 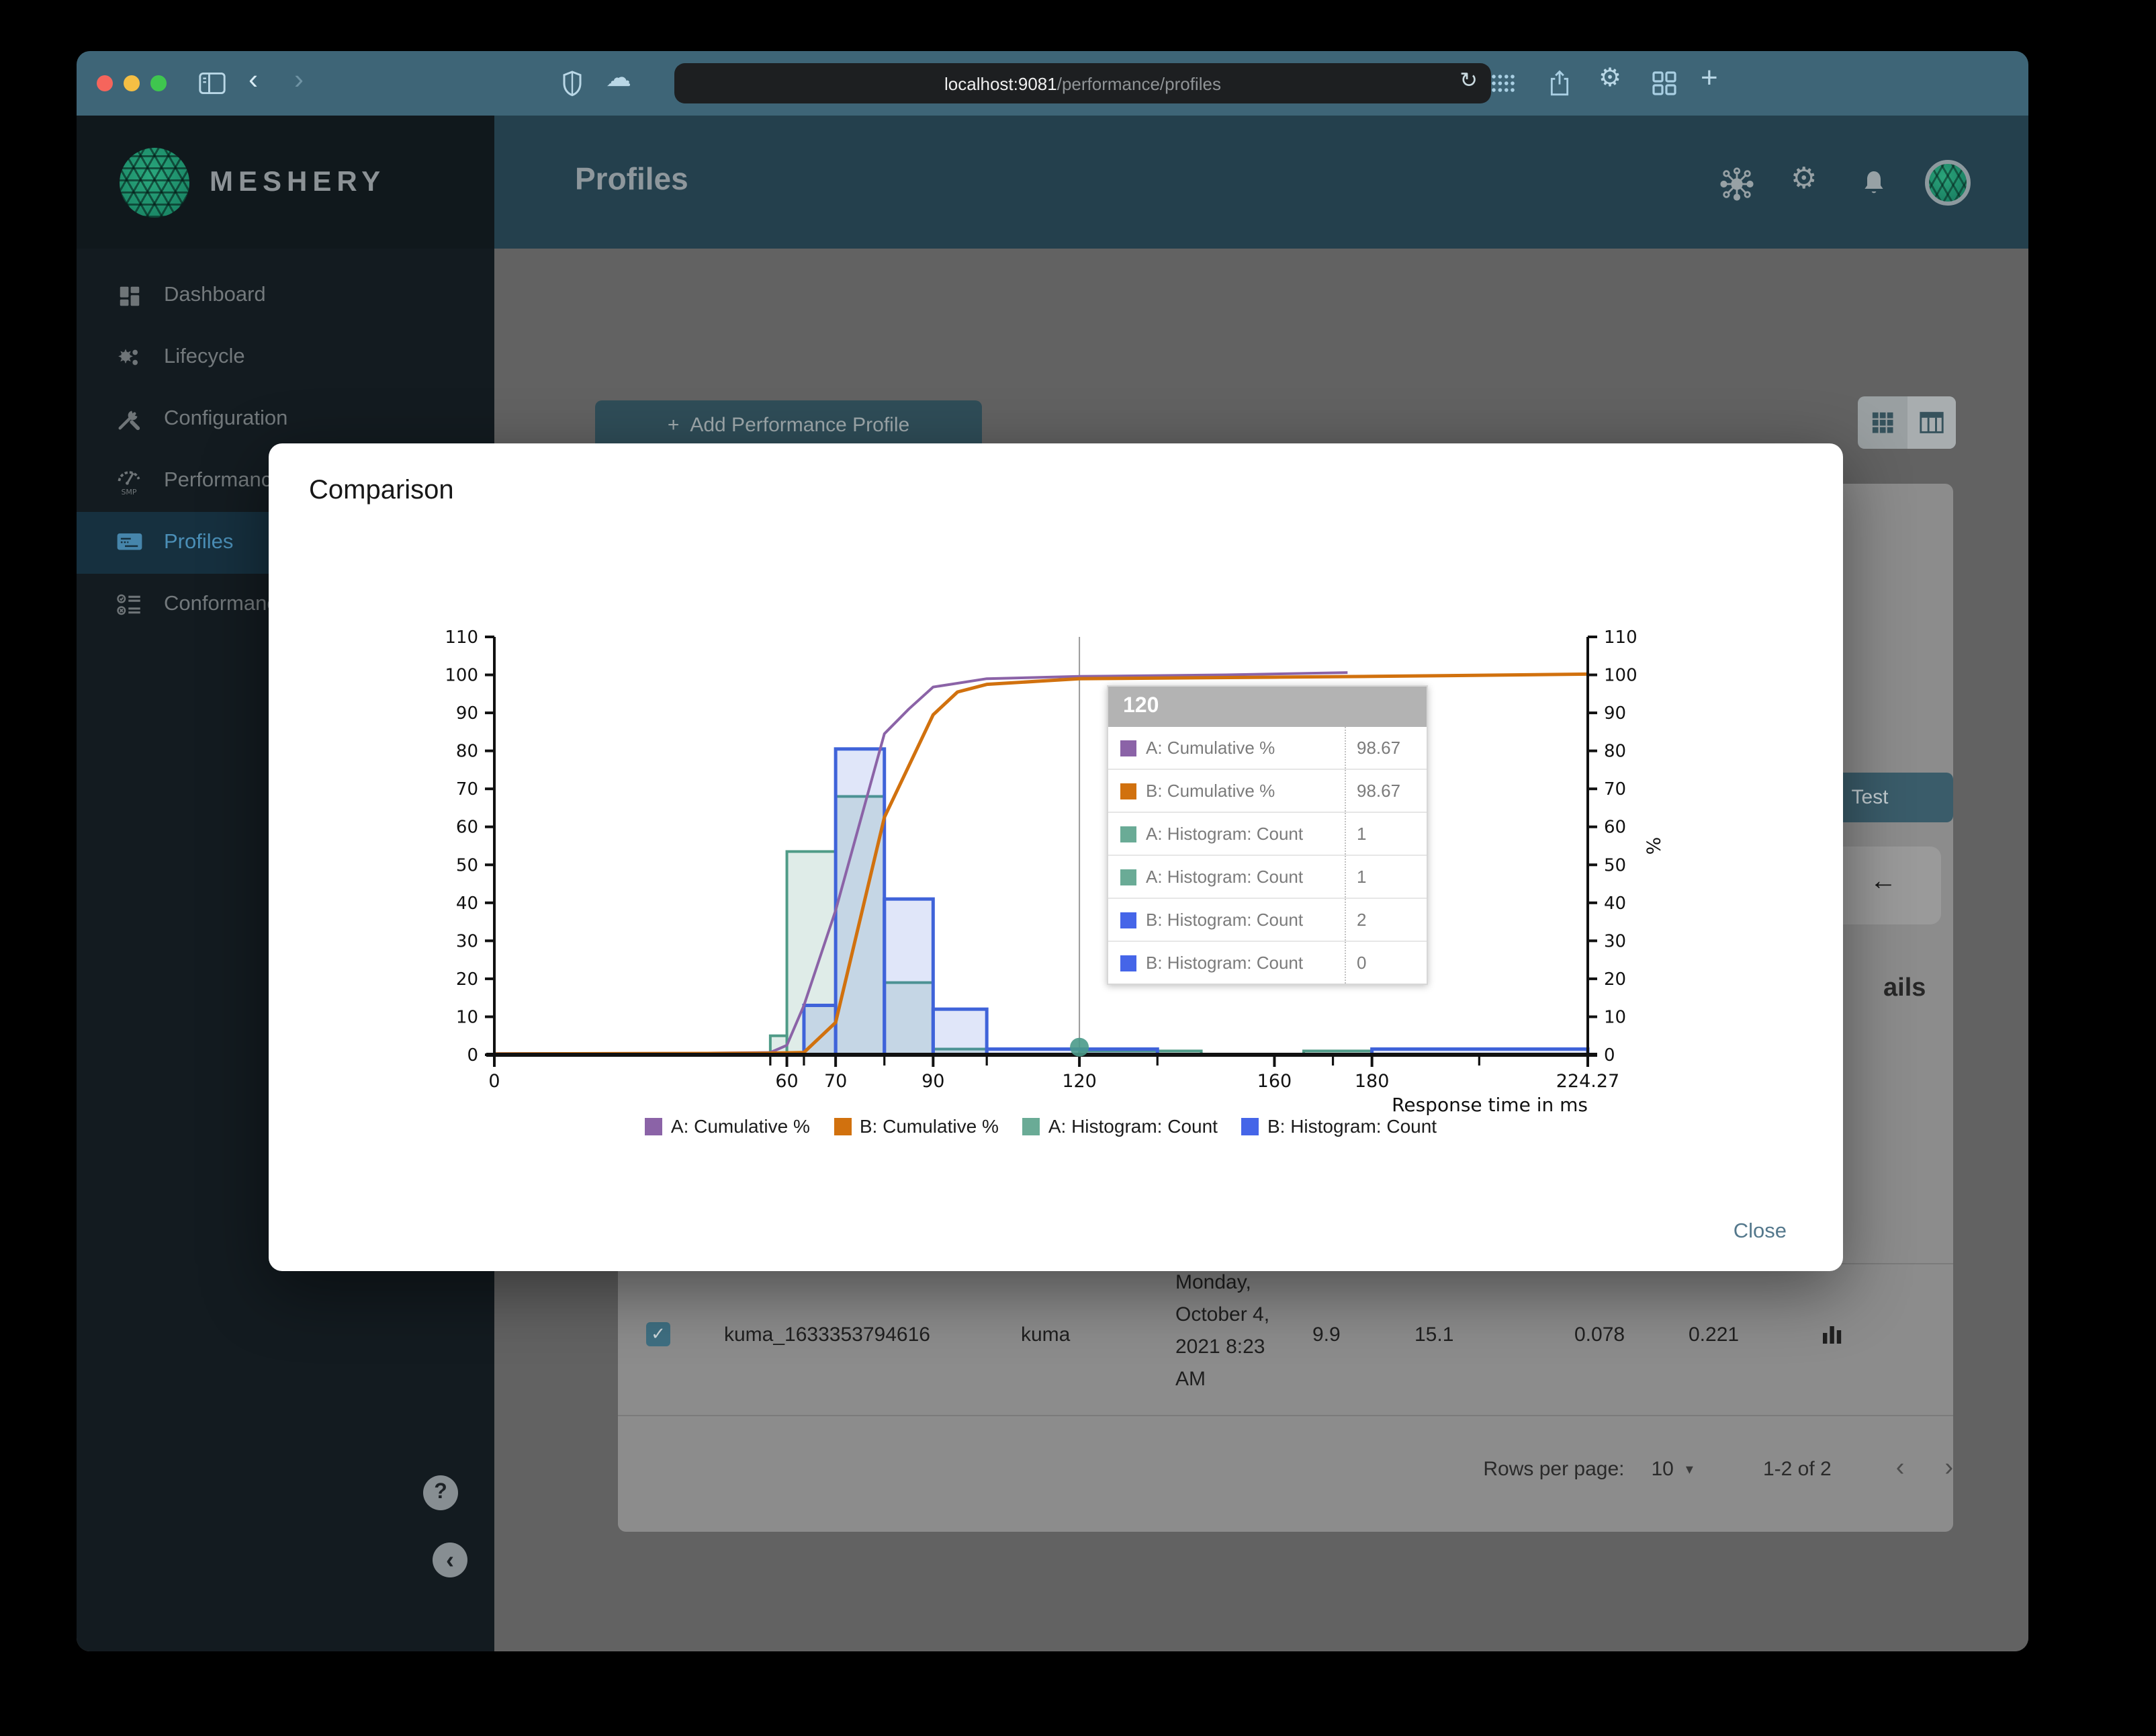 What do you see at coordinates (788, 425) in the screenshot?
I see `add-performance-profile-button: + Add Performance Profile` at bounding box center [788, 425].